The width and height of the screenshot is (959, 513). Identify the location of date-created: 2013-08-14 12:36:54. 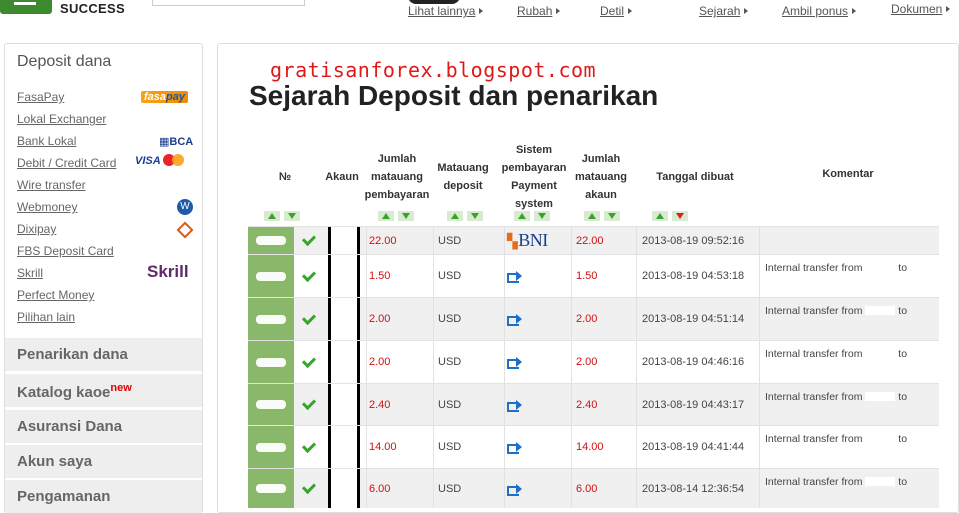
(697, 488).